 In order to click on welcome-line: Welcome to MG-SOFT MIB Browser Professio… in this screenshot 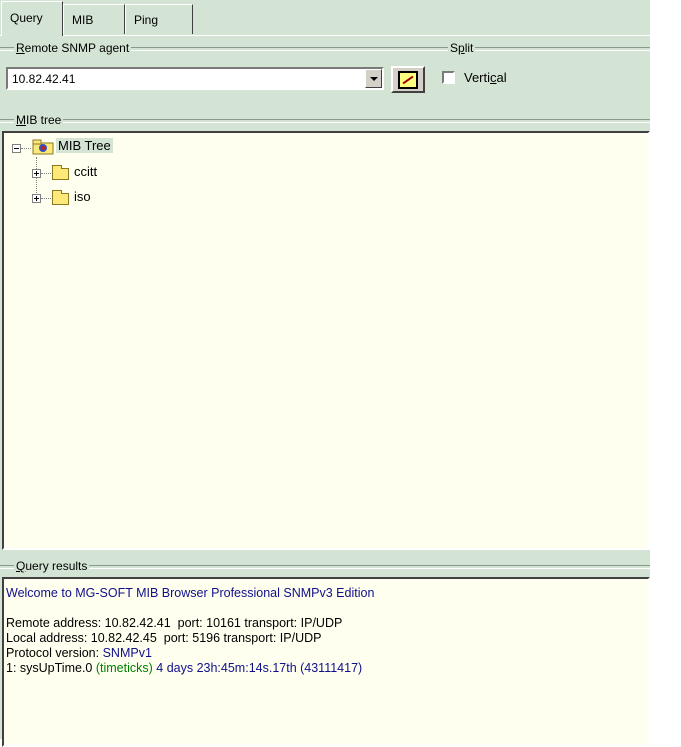, I will do `click(190, 593)`.